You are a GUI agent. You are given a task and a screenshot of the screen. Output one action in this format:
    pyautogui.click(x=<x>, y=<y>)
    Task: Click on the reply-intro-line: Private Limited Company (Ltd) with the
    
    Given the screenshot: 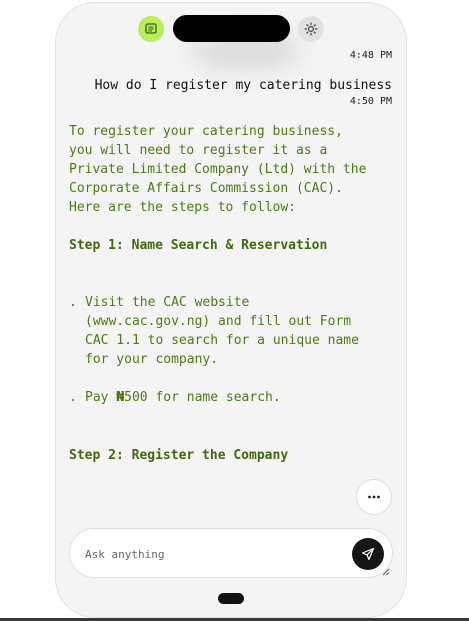 What is the action you would take?
    pyautogui.click(x=218, y=169)
    